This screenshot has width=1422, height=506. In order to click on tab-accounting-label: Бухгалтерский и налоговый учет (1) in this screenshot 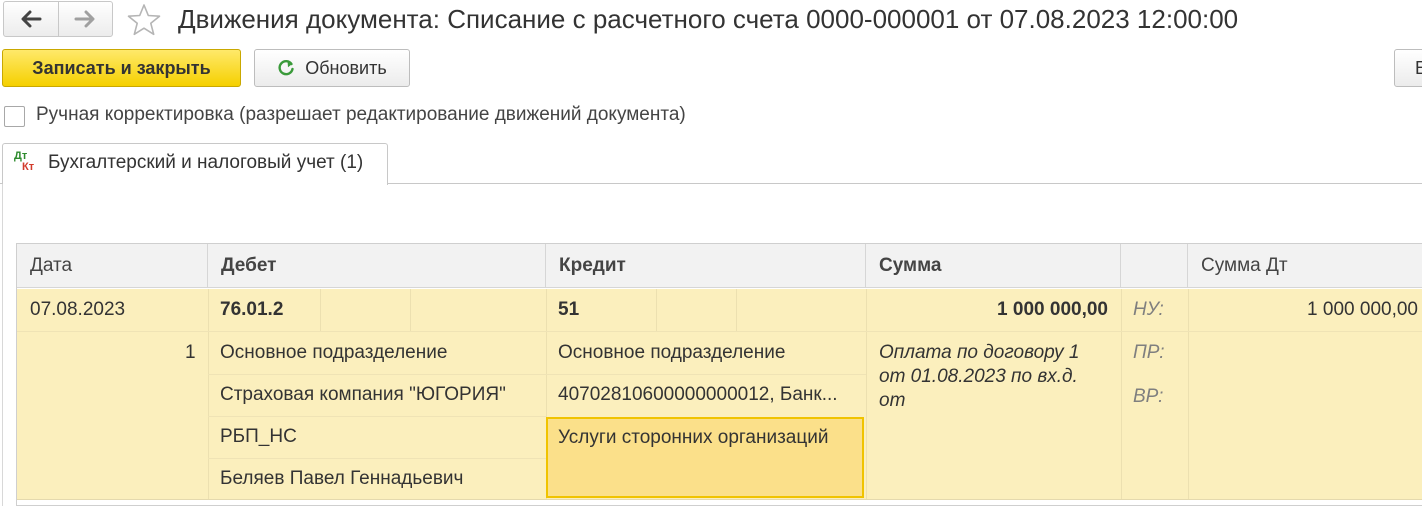, I will do `click(206, 162)`.